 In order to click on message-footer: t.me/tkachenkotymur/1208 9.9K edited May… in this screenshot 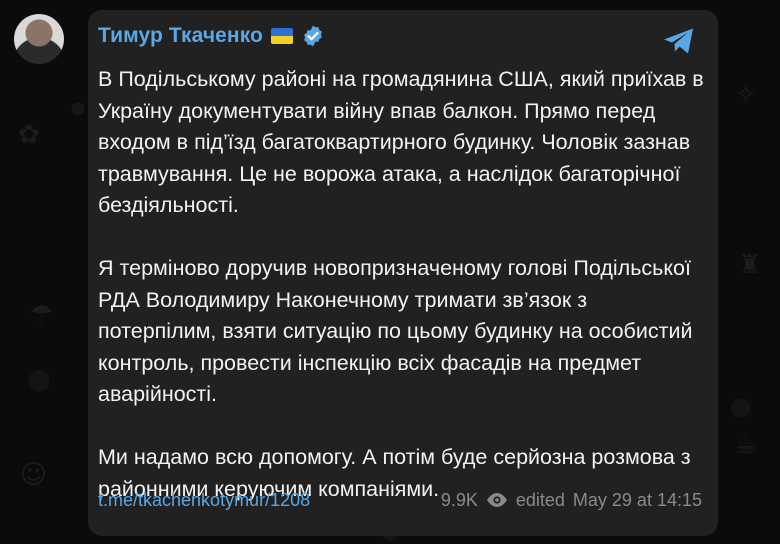, I will do `click(400, 500)`.